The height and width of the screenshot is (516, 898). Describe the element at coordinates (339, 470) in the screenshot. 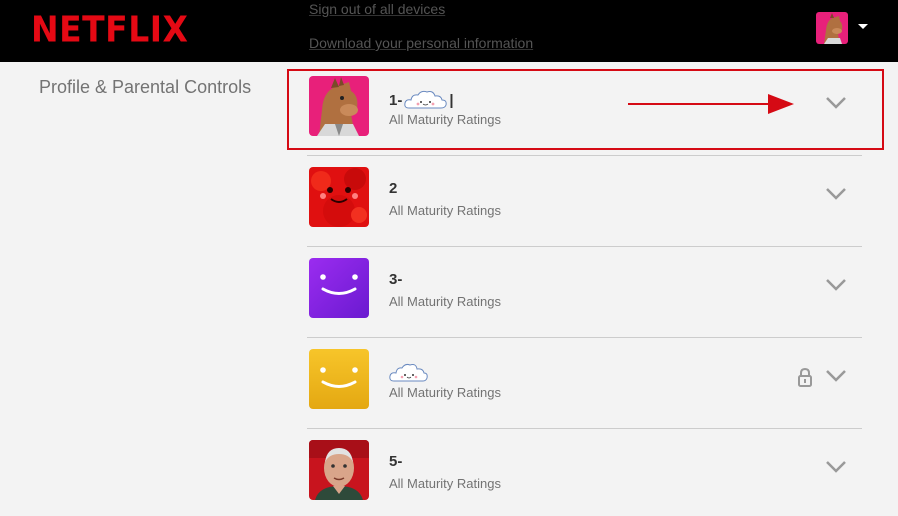

I see `profile-avatar-old-man` at that location.